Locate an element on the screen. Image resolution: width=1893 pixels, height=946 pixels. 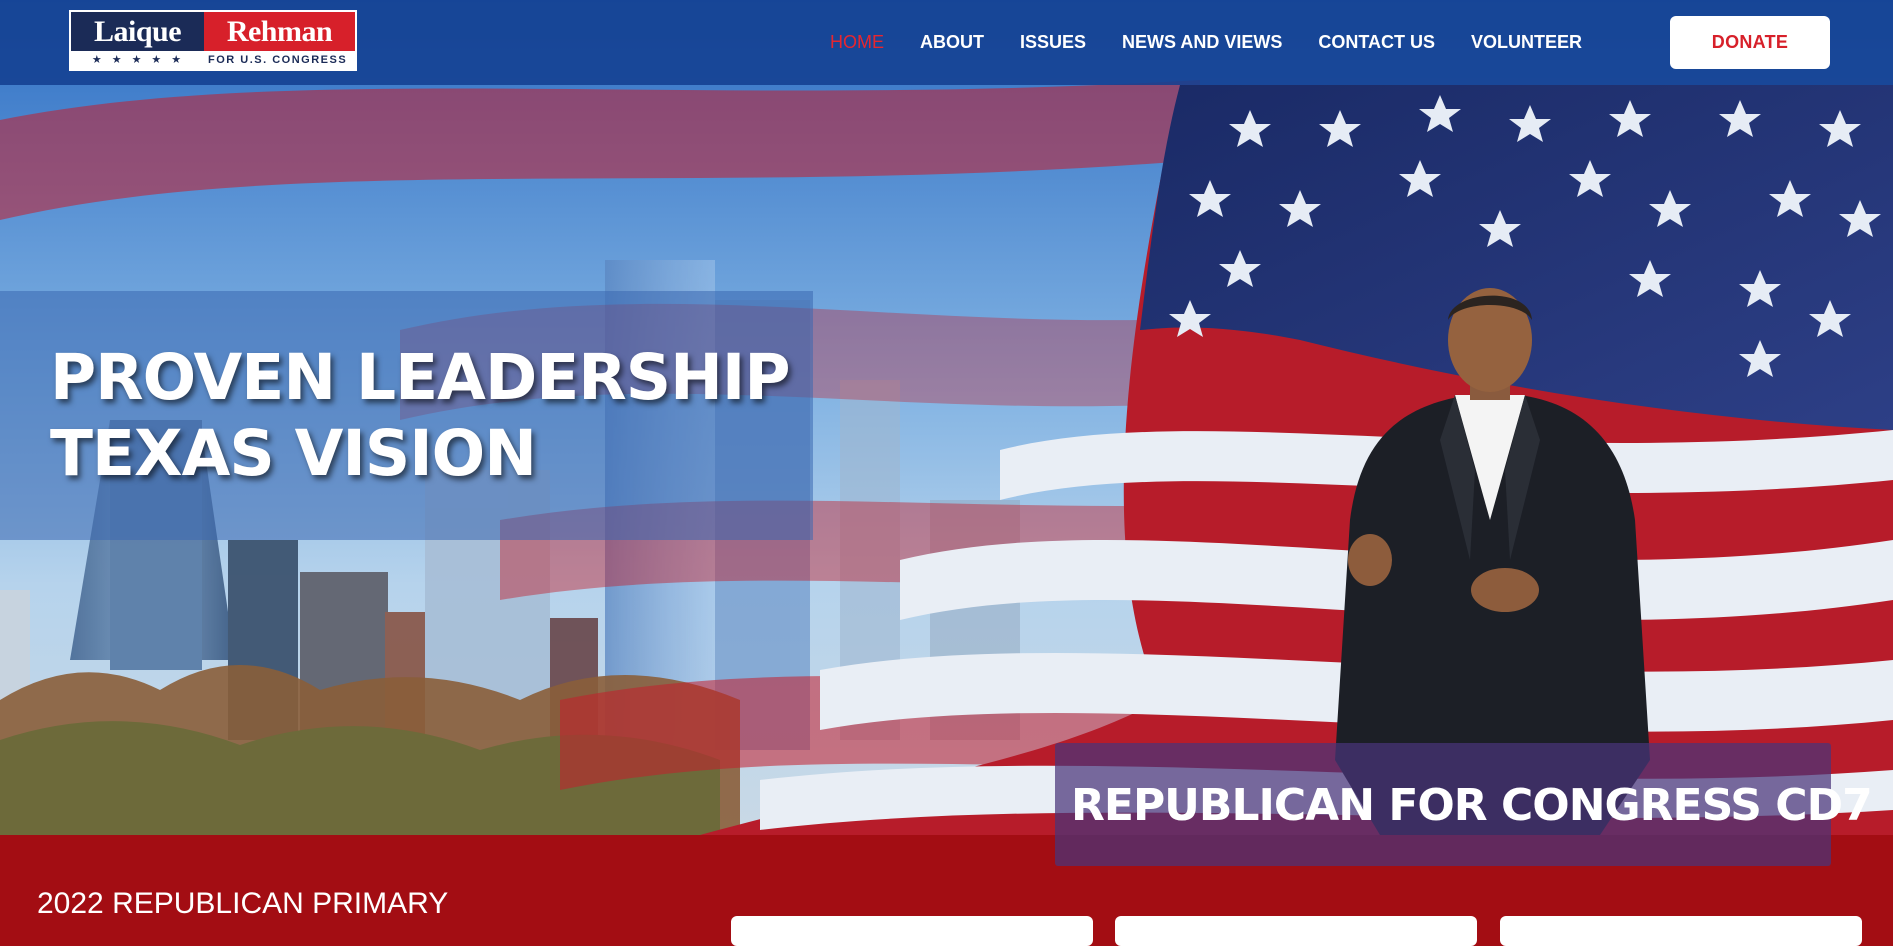
hero-headline: PROVEN LEADERSHIP TEXAS VISION is located at coordinates (420, 416).